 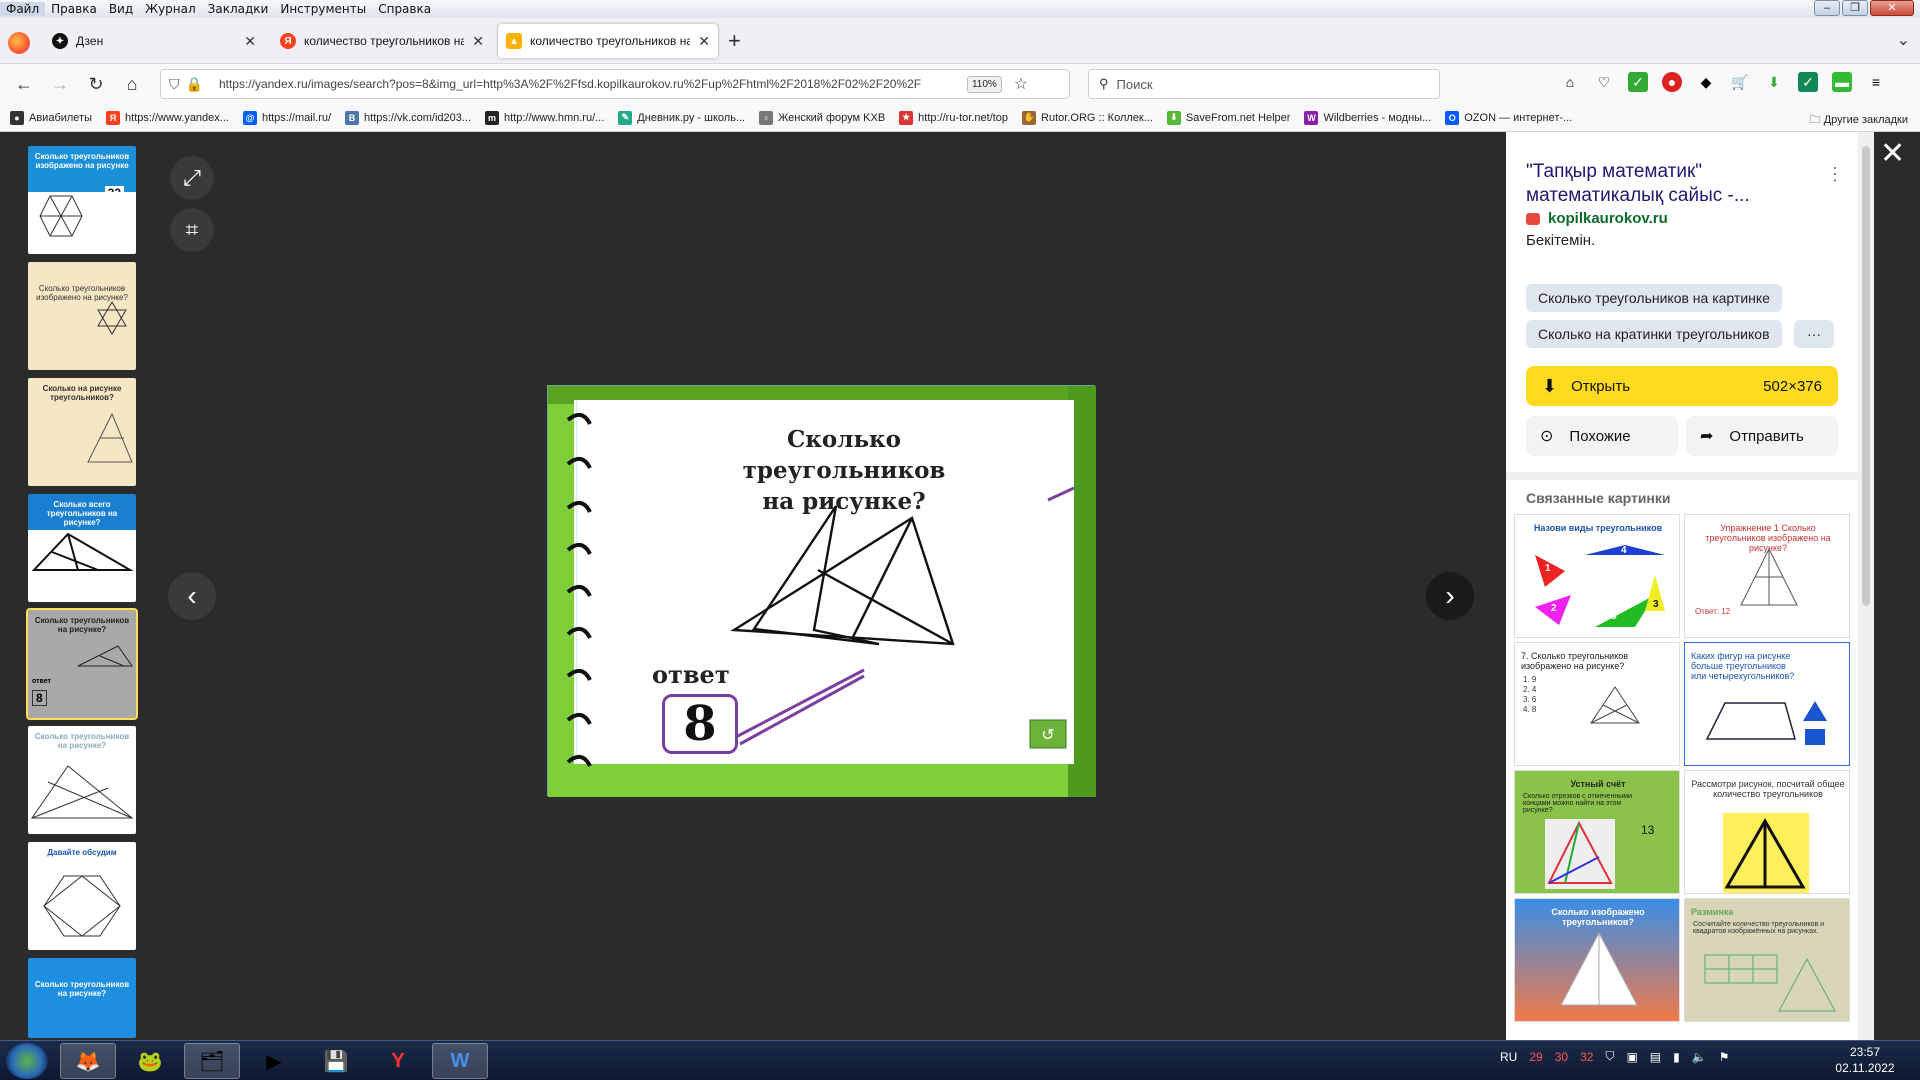 I want to click on pocket-icon: ♡, so click(x=1604, y=82).